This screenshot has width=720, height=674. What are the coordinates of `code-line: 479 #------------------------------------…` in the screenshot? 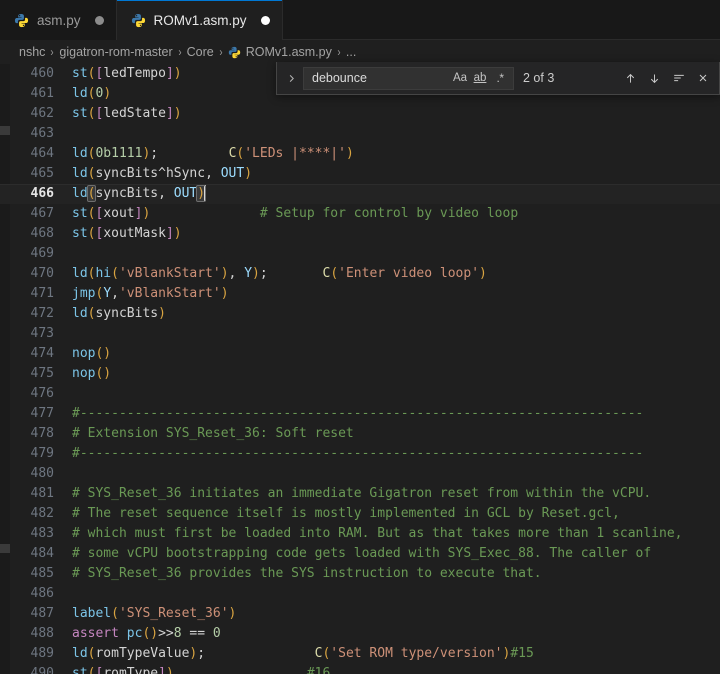 It's located at (360, 454).